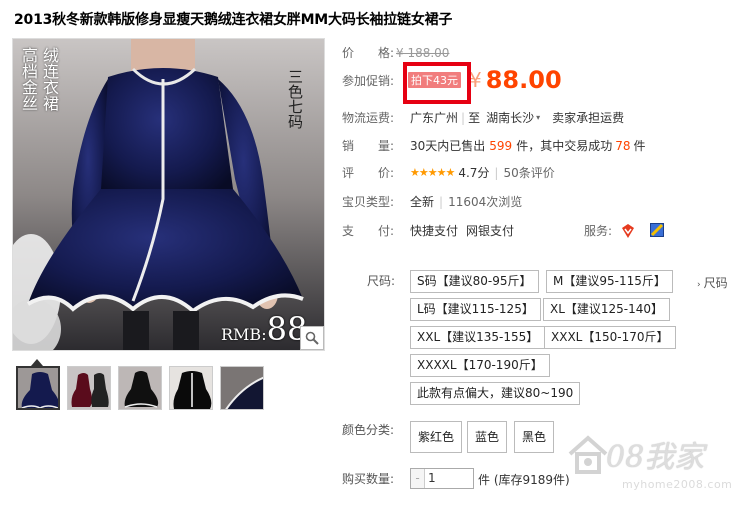  What do you see at coordinates (368, 146) in the screenshot?
I see `sales-label: 销 量:` at bounding box center [368, 146].